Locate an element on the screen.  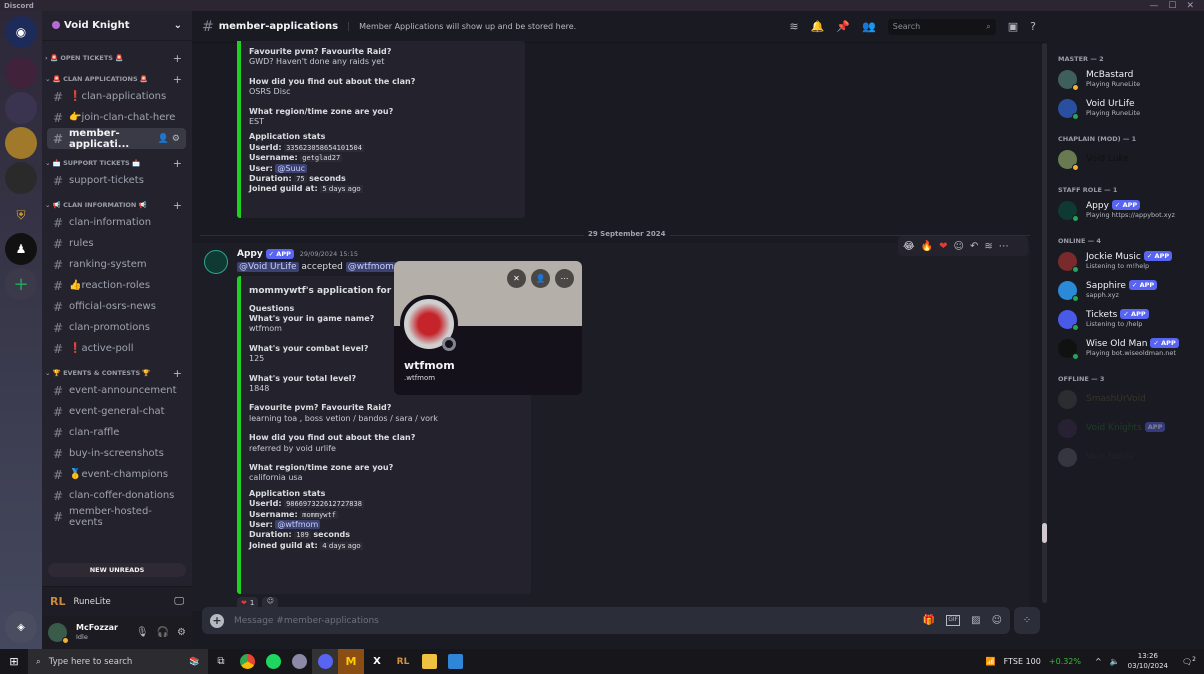
spotify-icon is located at coordinates (273, 661).